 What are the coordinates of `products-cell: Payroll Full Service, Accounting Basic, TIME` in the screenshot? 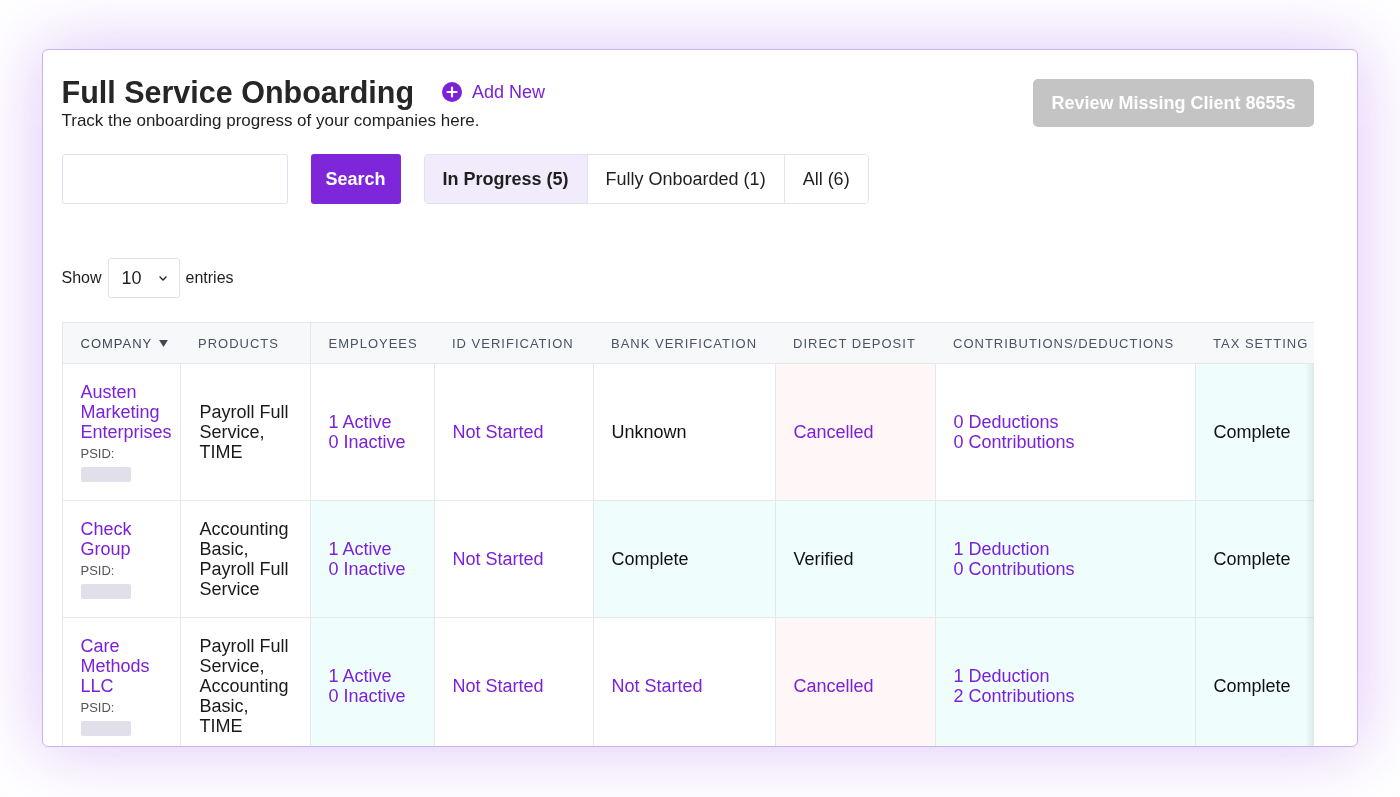 It's located at (245, 681).